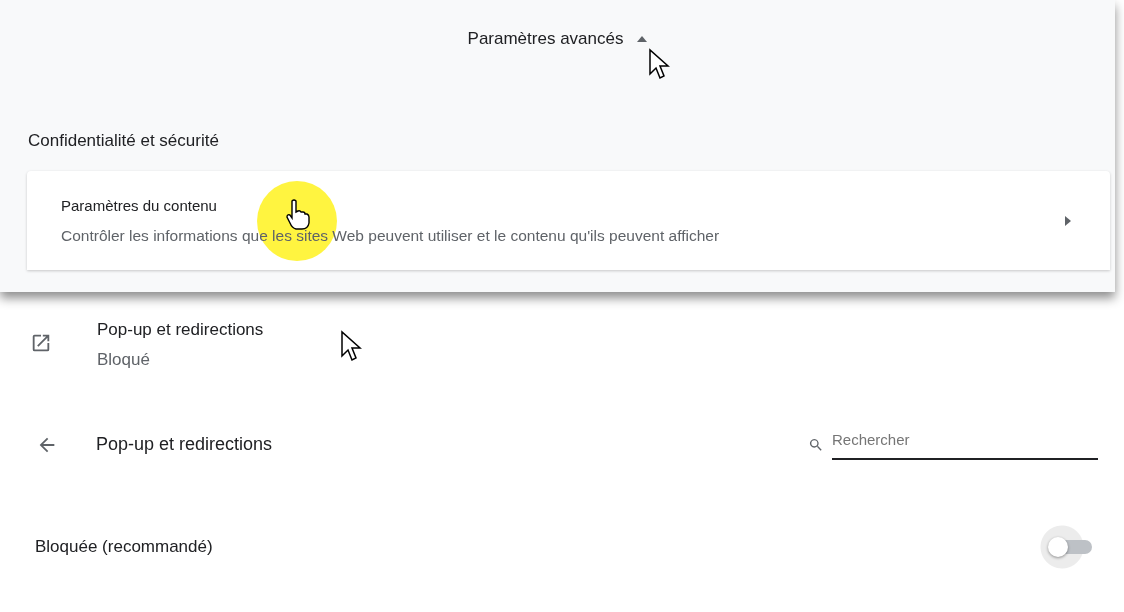  I want to click on popup-settings-item: Pop-up et redirections Bloqué, so click(180, 344).